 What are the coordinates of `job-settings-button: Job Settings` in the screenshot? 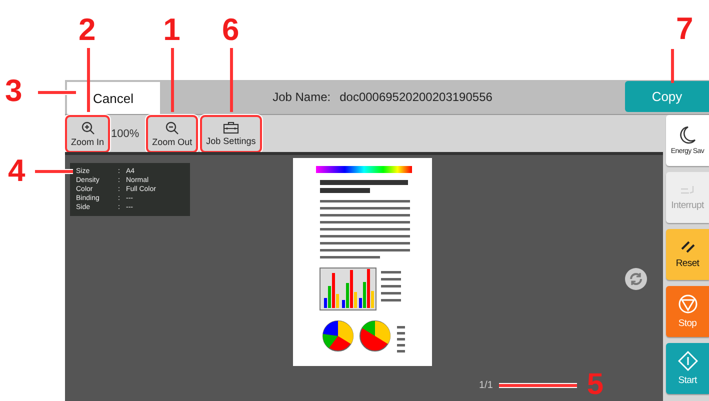 It's located at (231, 133).